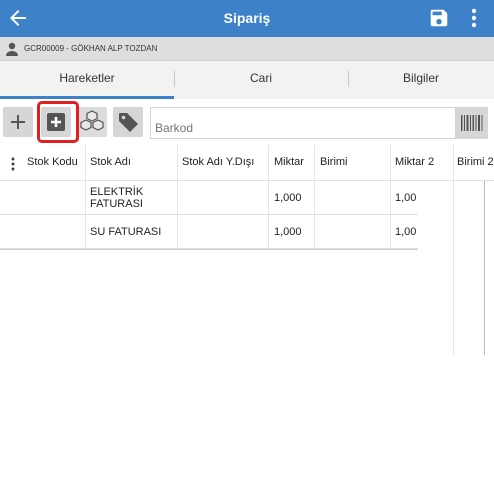 This screenshot has width=494, height=496. I want to click on col-birimi: Birimi, so click(334, 162).